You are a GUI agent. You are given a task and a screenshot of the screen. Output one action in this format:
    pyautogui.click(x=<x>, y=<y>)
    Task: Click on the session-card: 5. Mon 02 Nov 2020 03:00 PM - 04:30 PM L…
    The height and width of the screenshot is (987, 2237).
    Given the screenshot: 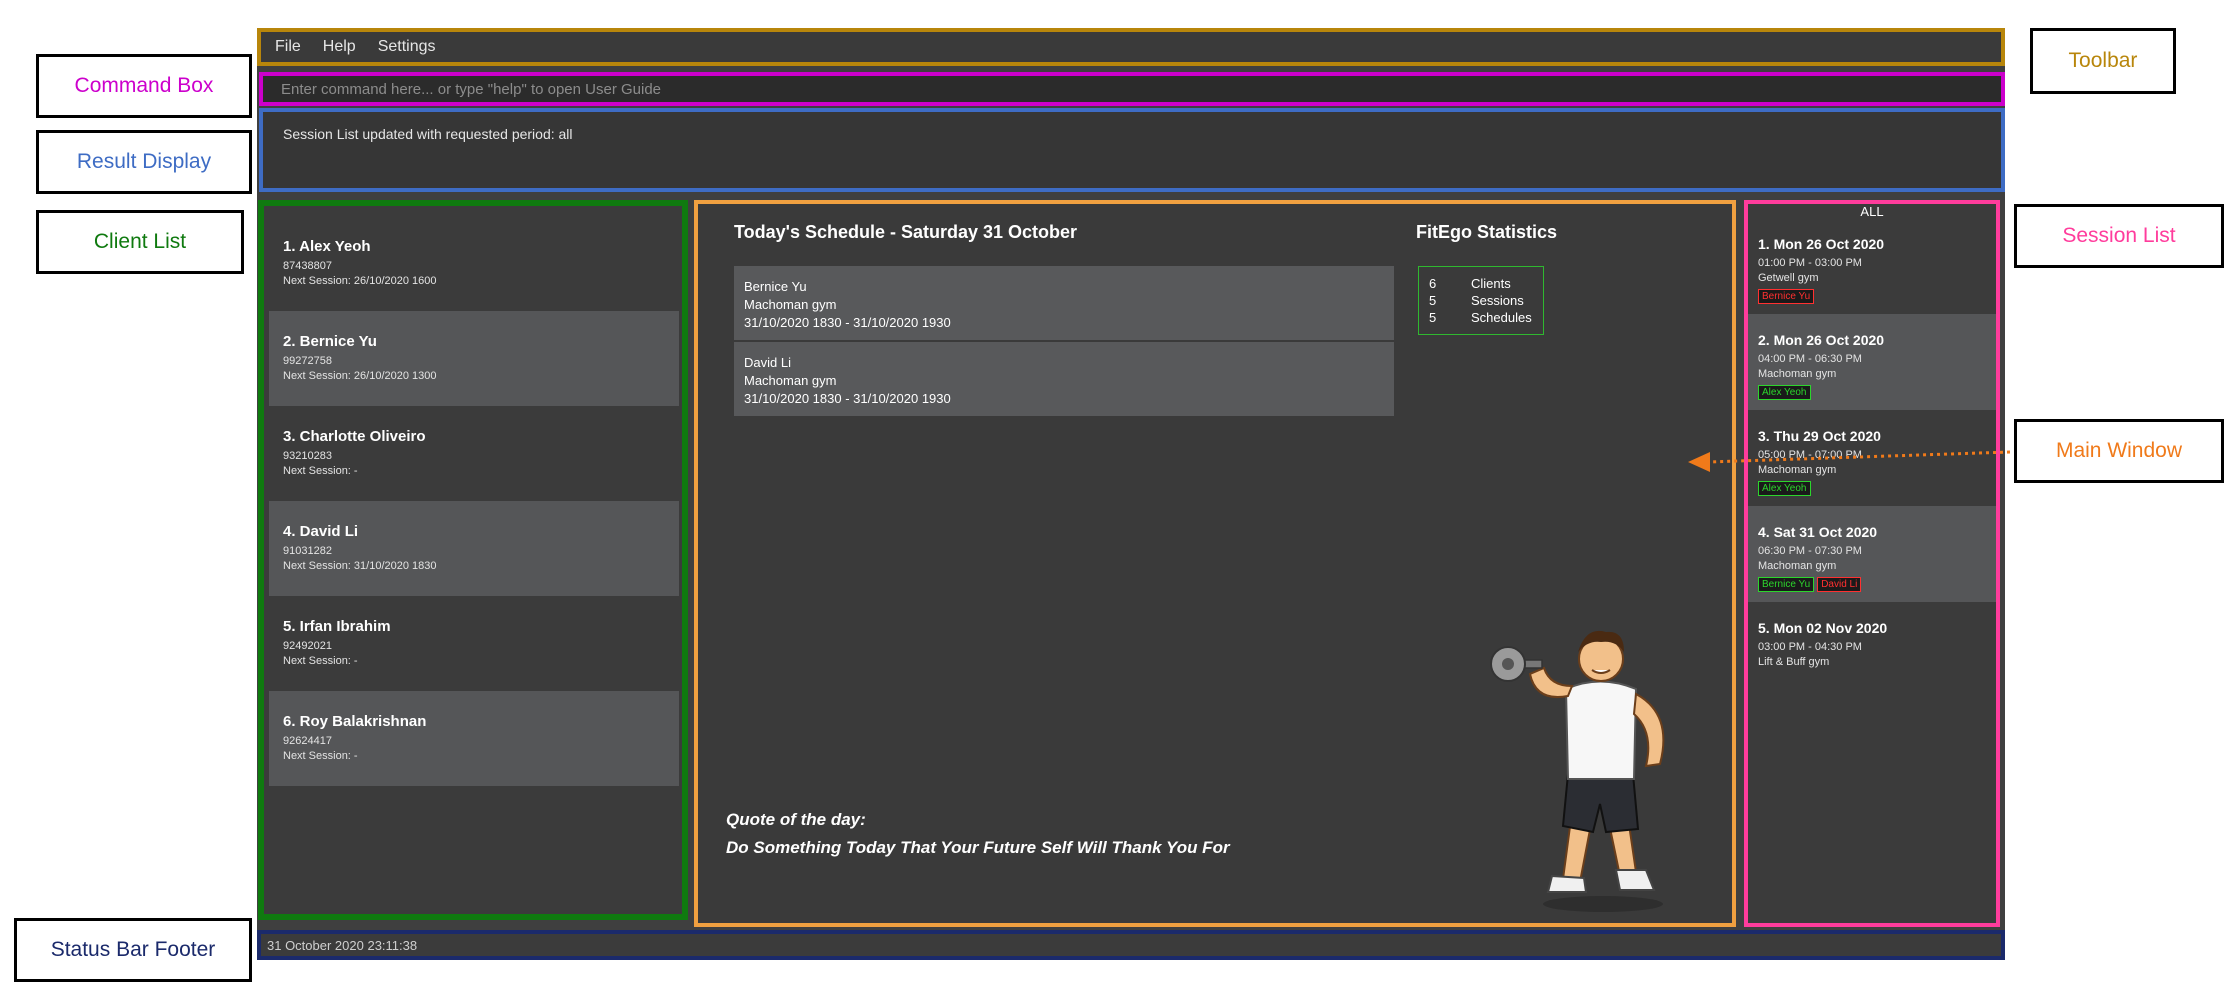 What is the action you would take?
    pyautogui.click(x=1872, y=650)
    